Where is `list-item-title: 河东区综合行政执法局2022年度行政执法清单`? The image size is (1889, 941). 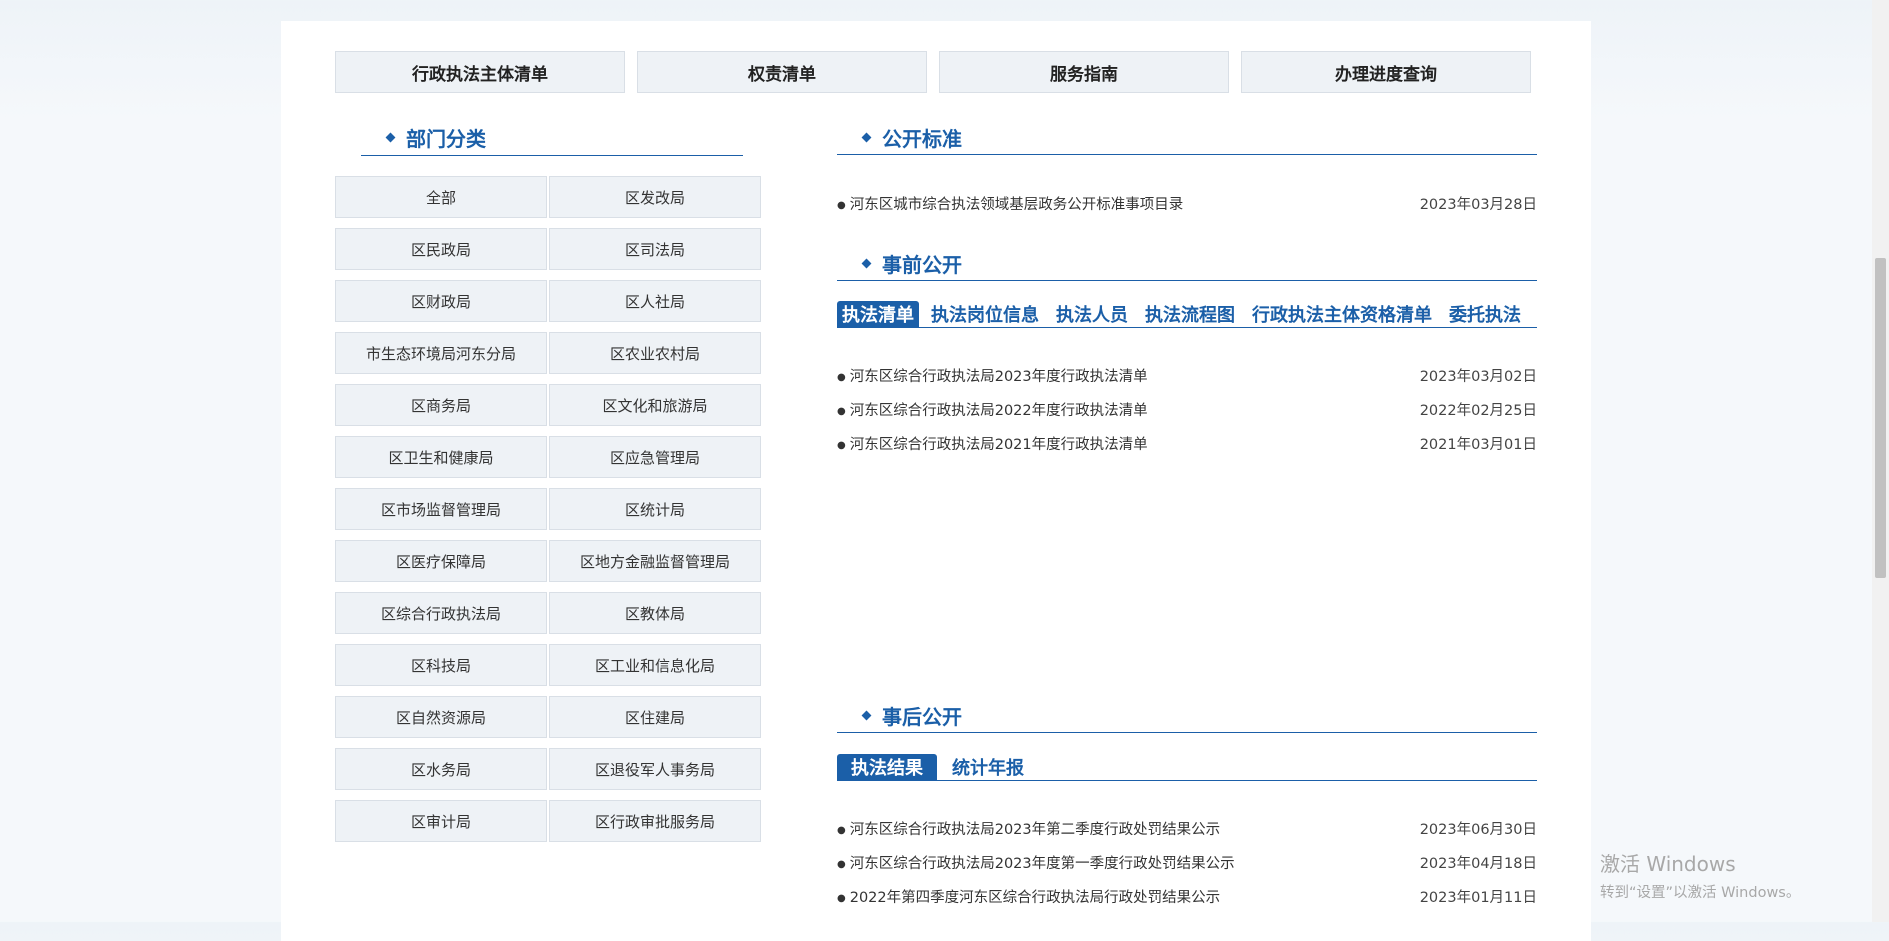 list-item-title: 河东区综合行政执法局2022年度行政执法清单 is located at coordinates (992, 409).